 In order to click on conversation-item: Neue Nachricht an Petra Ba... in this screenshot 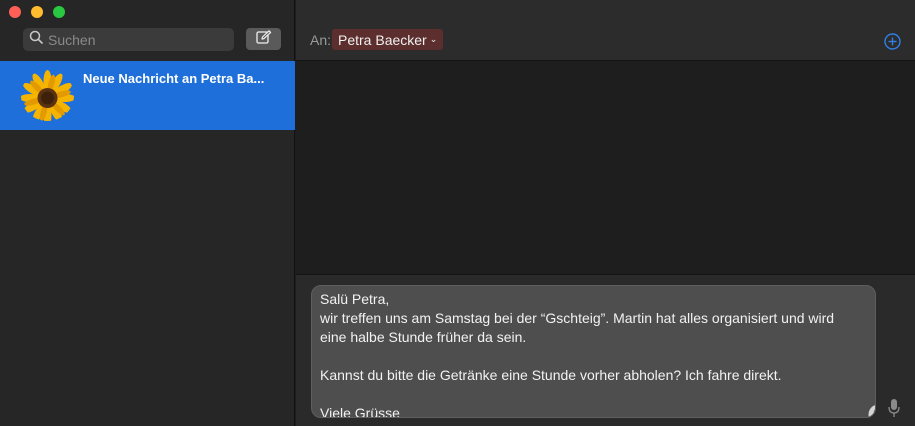, I will do `click(147, 95)`.